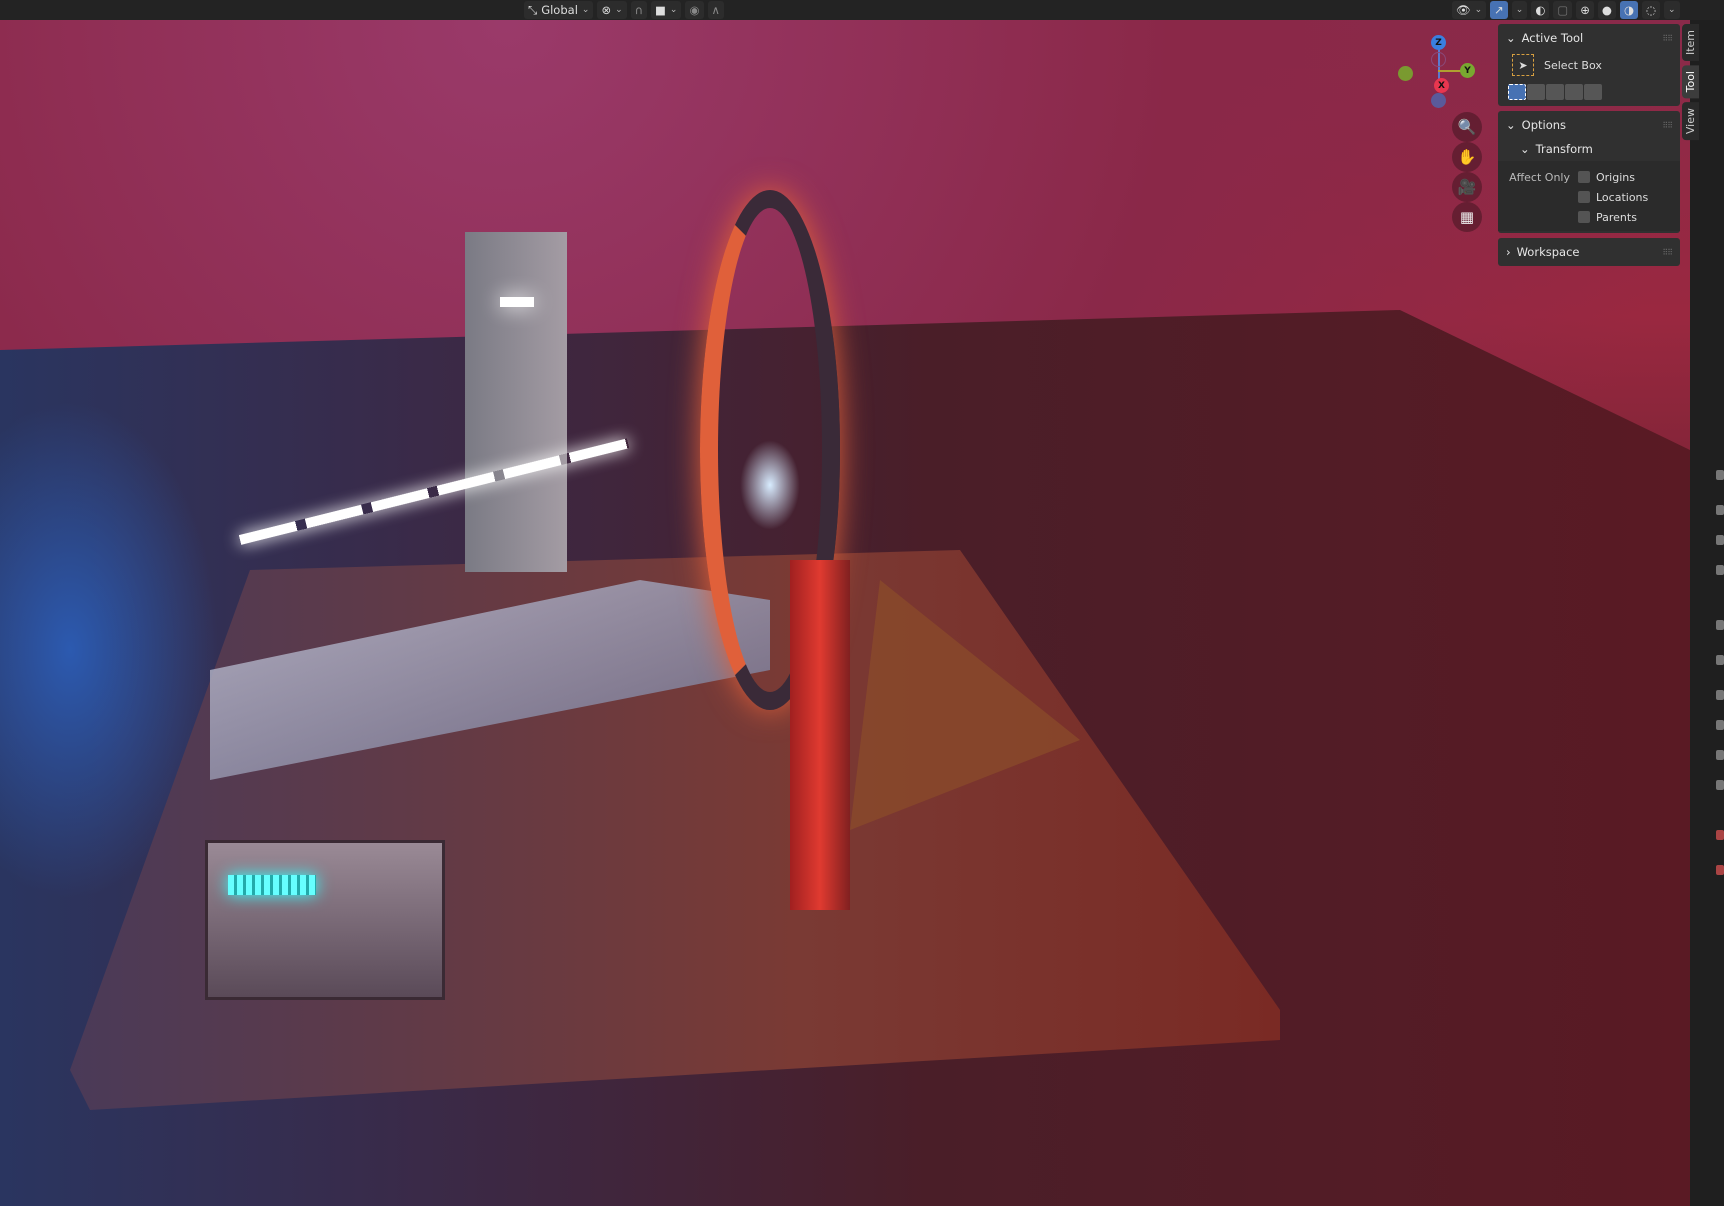  I want to click on mode-invert-button, so click(1574, 92).